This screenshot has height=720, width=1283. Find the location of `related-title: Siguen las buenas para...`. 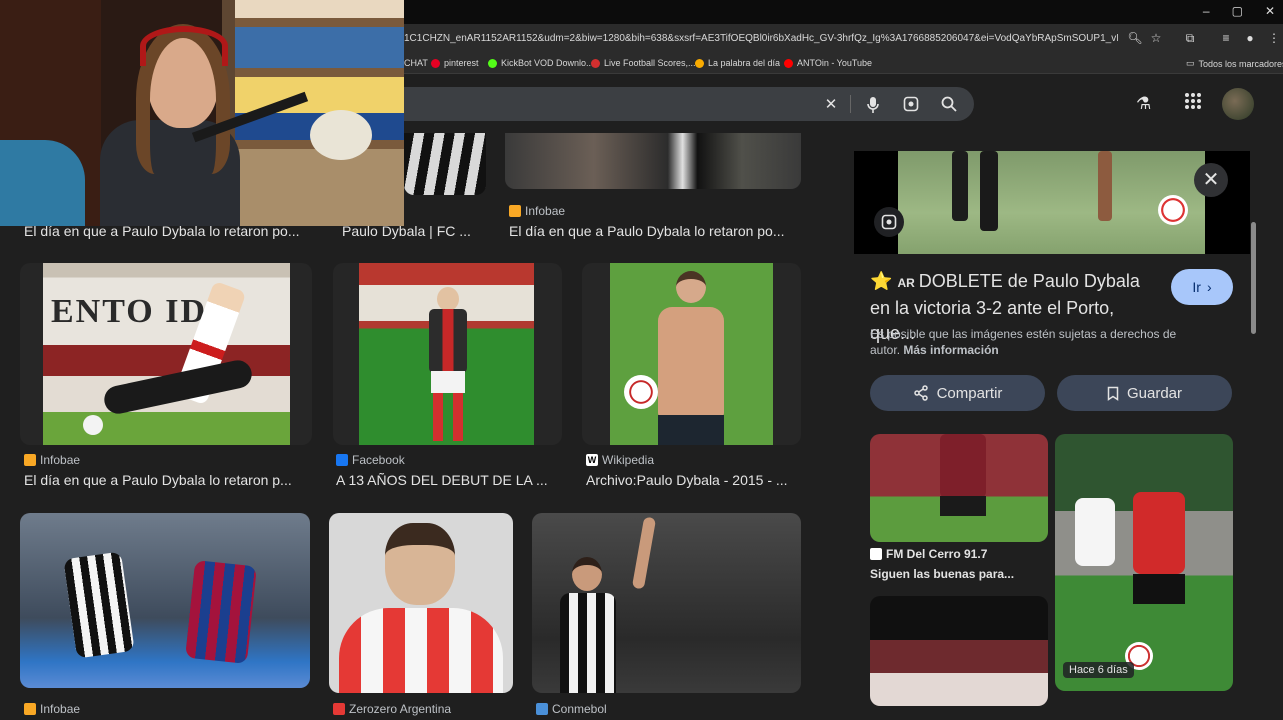

related-title: Siguen las buenas para... is located at coordinates (959, 574).